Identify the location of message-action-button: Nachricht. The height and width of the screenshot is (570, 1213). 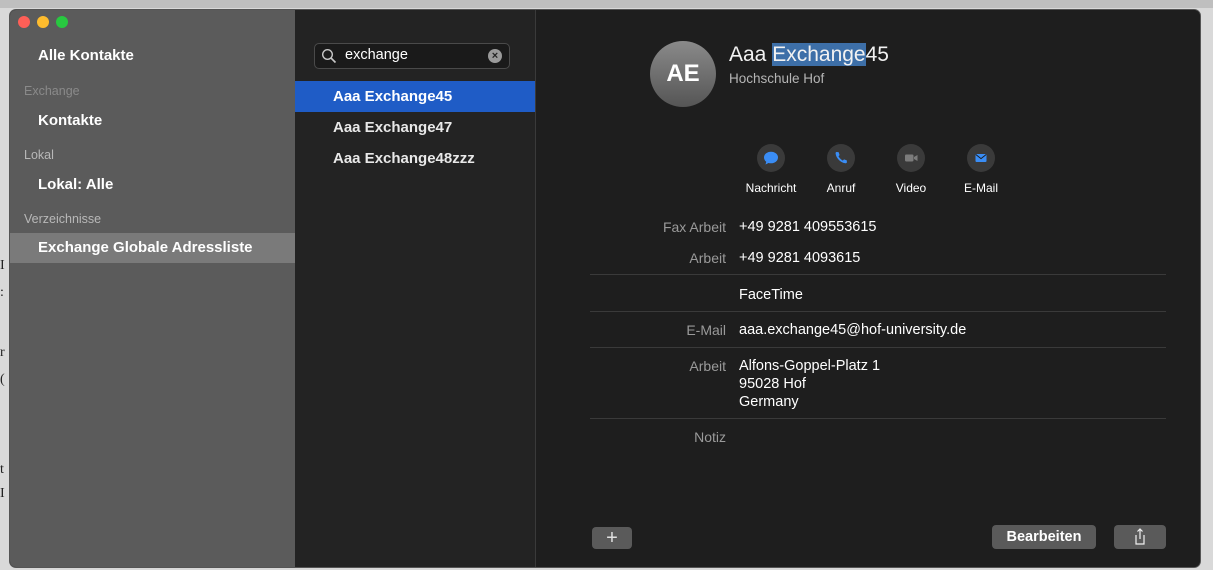
(771, 169).